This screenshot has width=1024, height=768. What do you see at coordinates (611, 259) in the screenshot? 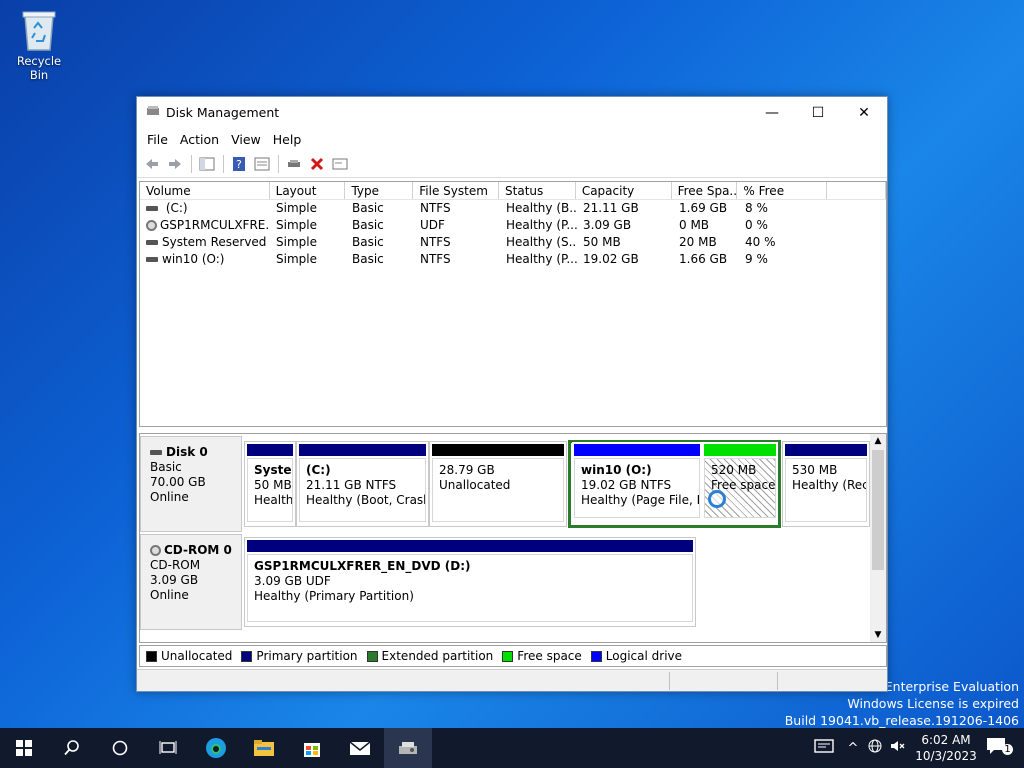
I see `table-cell-capacity: 19.02 GB` at bounding box center [611, 259].